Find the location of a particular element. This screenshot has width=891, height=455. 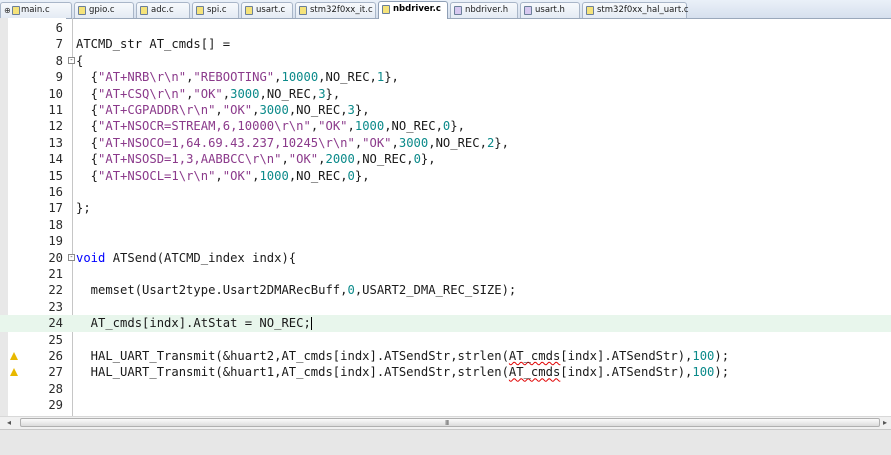

line-number: 24 is located at coordinates (55, 323).